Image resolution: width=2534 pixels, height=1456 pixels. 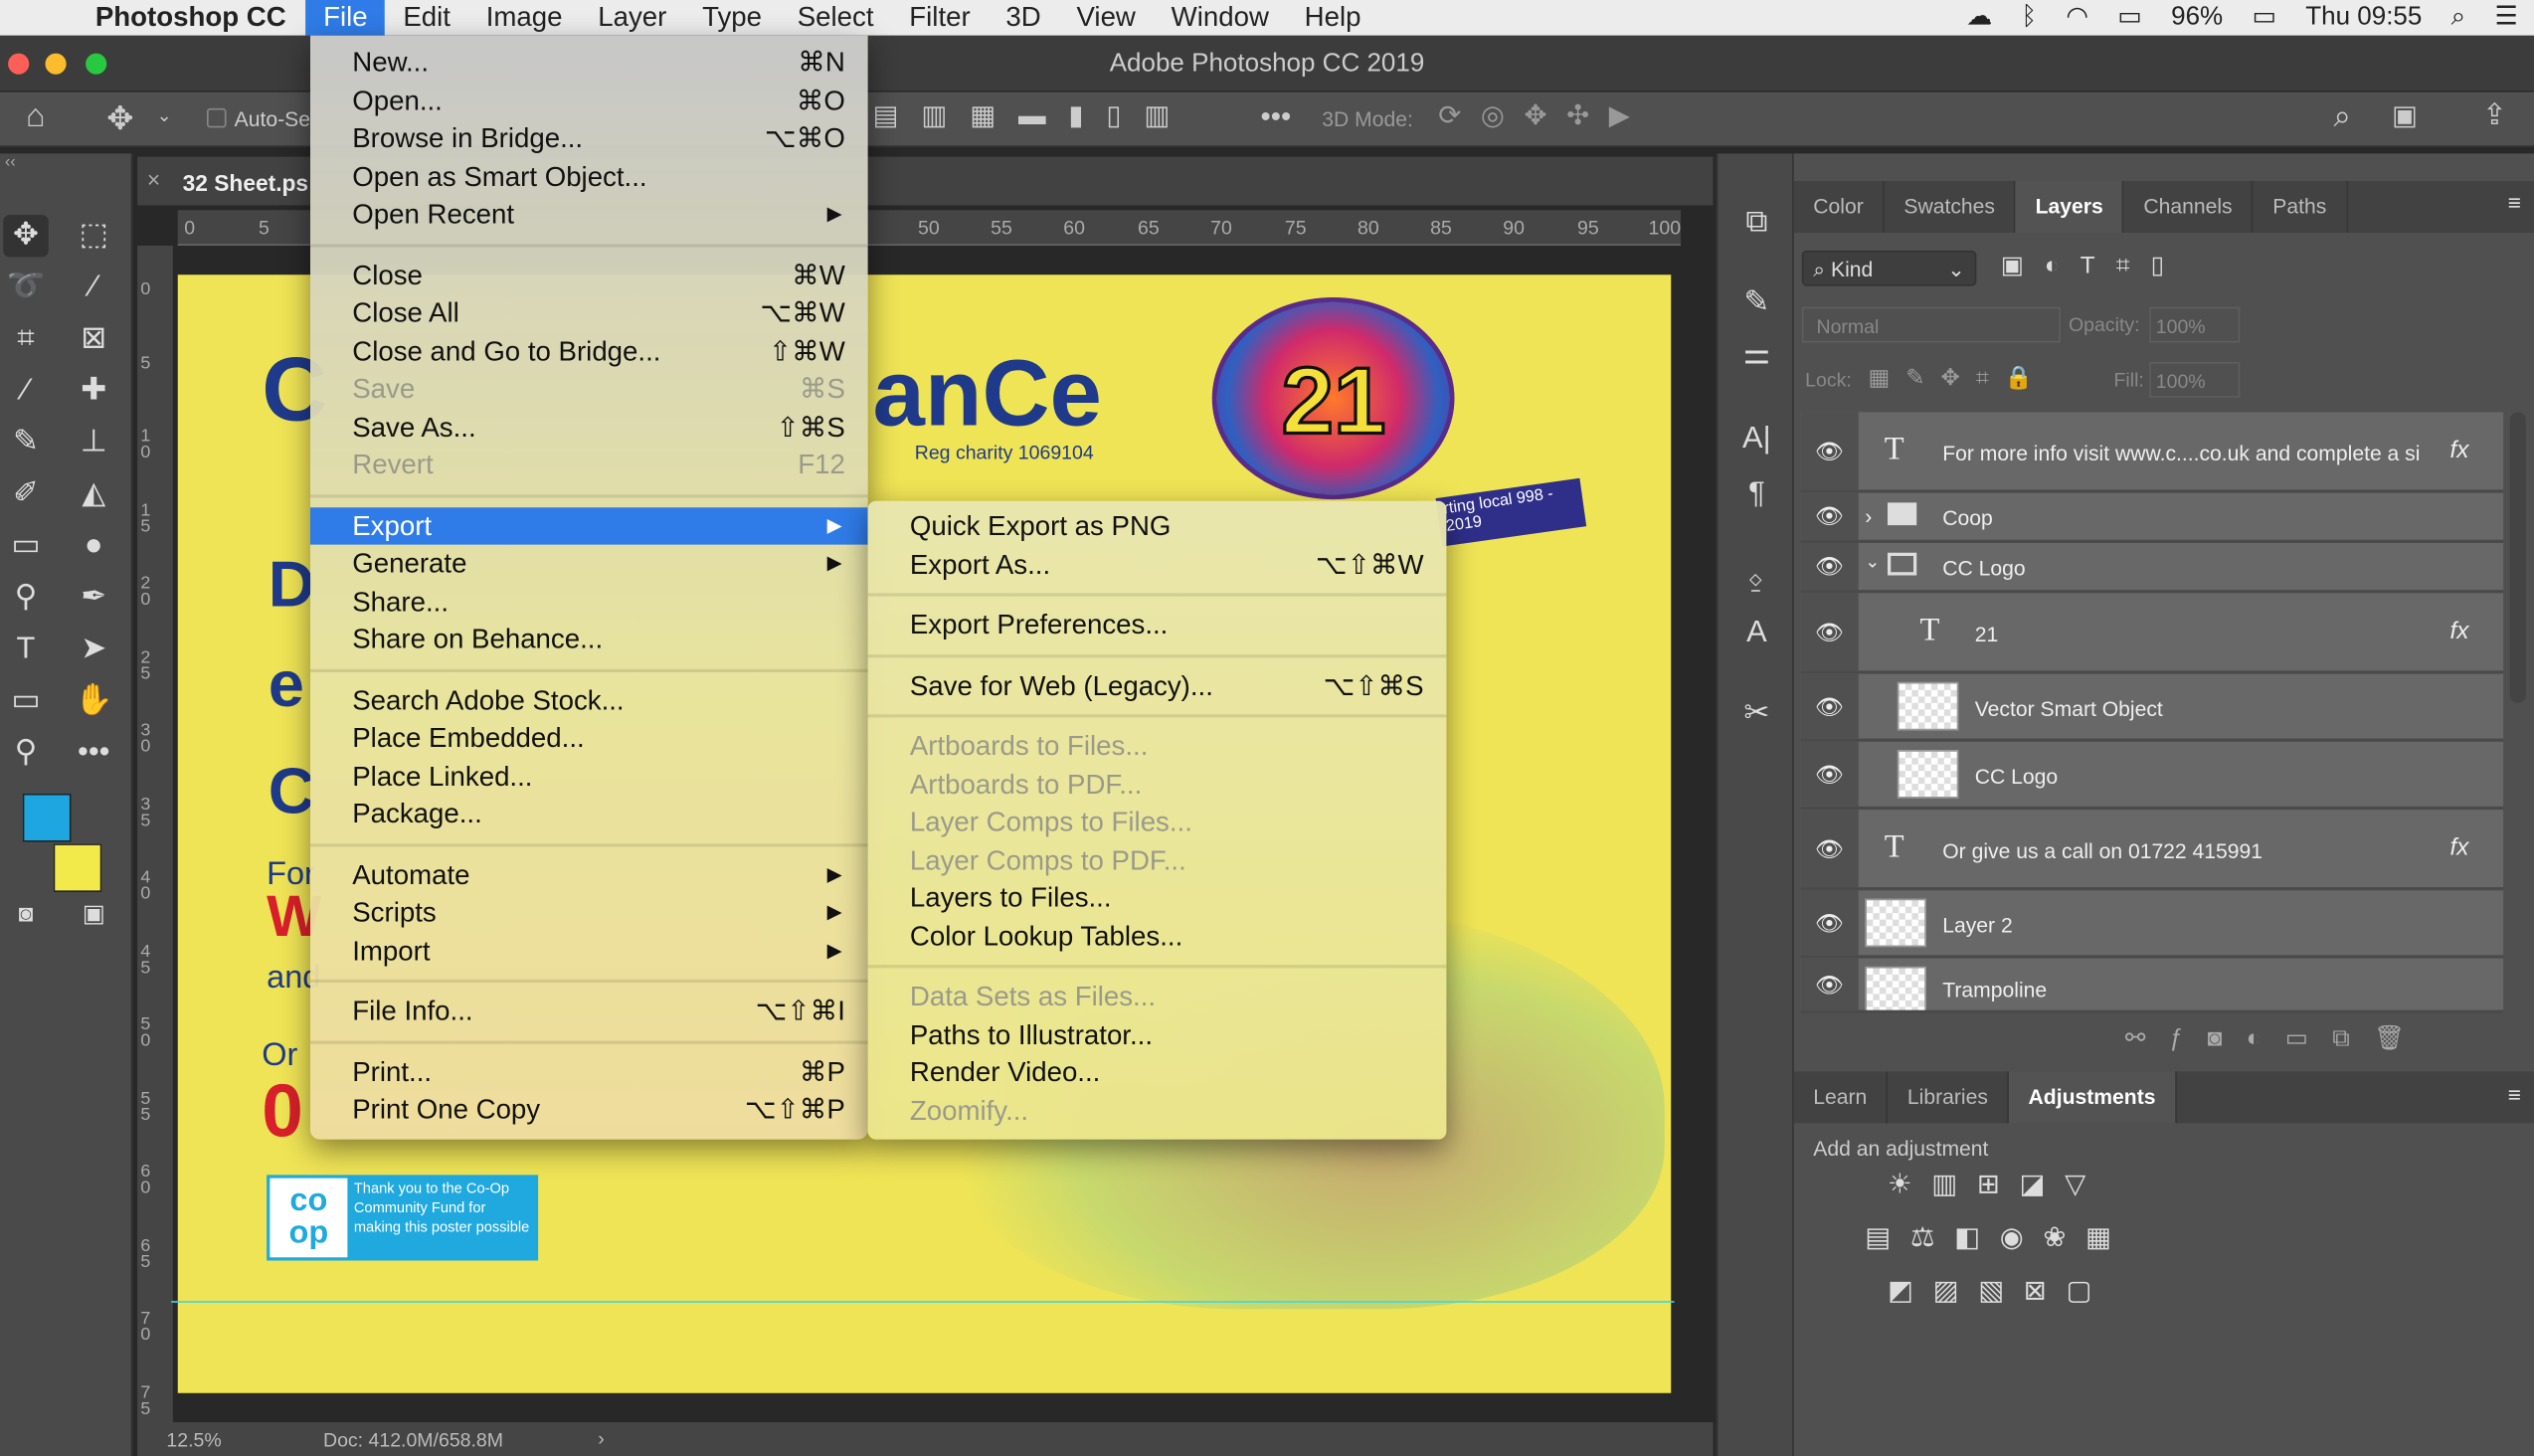 I want to click on tab-color: Color, so click(x=1840, y=207).